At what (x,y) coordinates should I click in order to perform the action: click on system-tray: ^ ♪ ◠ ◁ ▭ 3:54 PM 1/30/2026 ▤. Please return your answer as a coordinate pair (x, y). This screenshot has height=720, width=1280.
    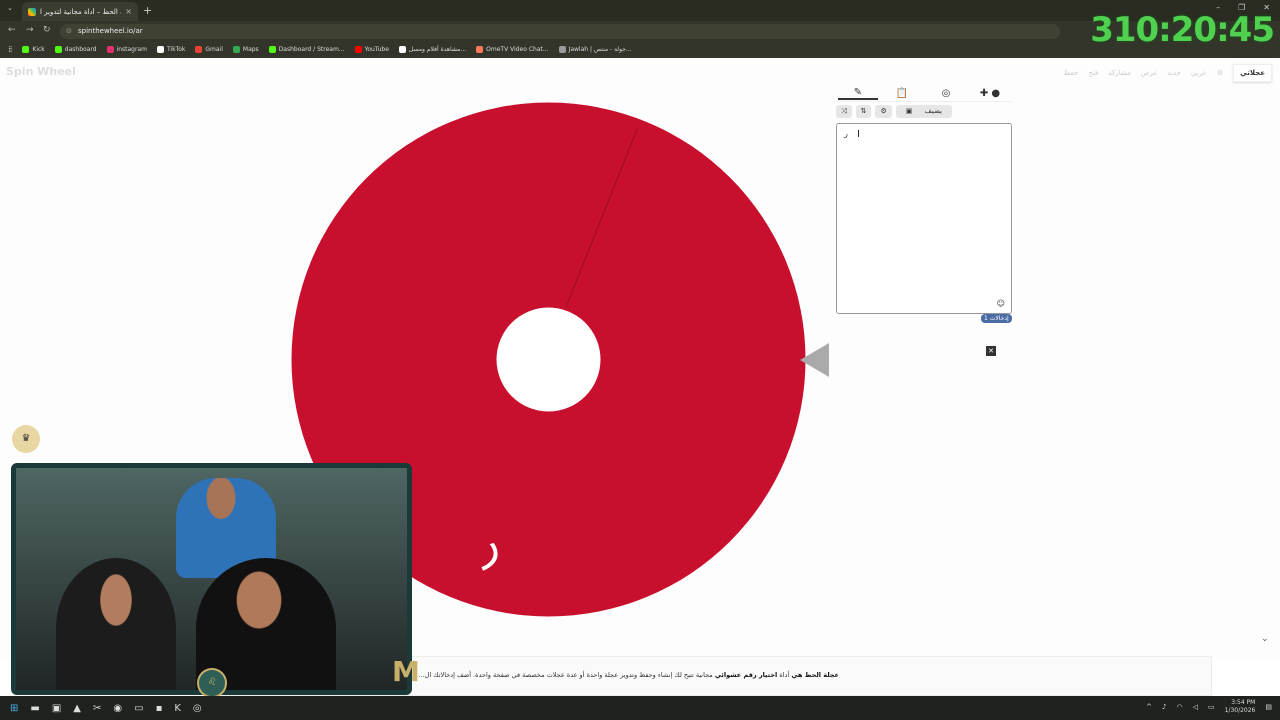
    Looking at the image, I should click on (1209, 707).